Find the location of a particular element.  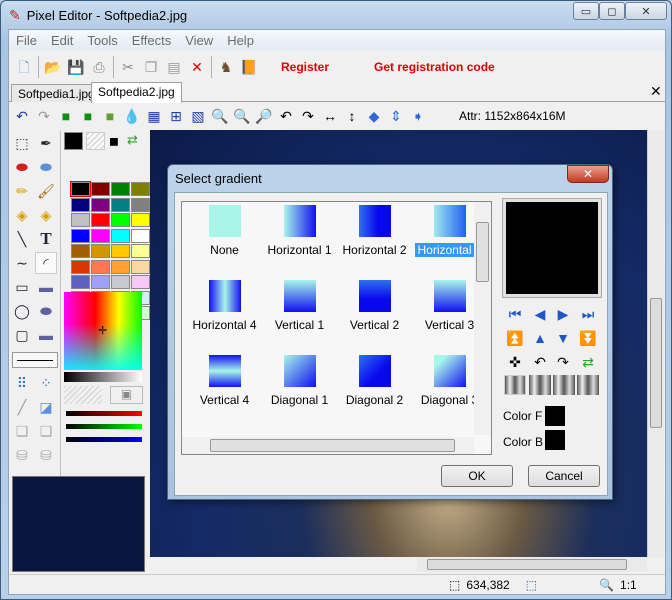

filled-ellipse-icon: ⬬ is located at coordinates (46, 311).